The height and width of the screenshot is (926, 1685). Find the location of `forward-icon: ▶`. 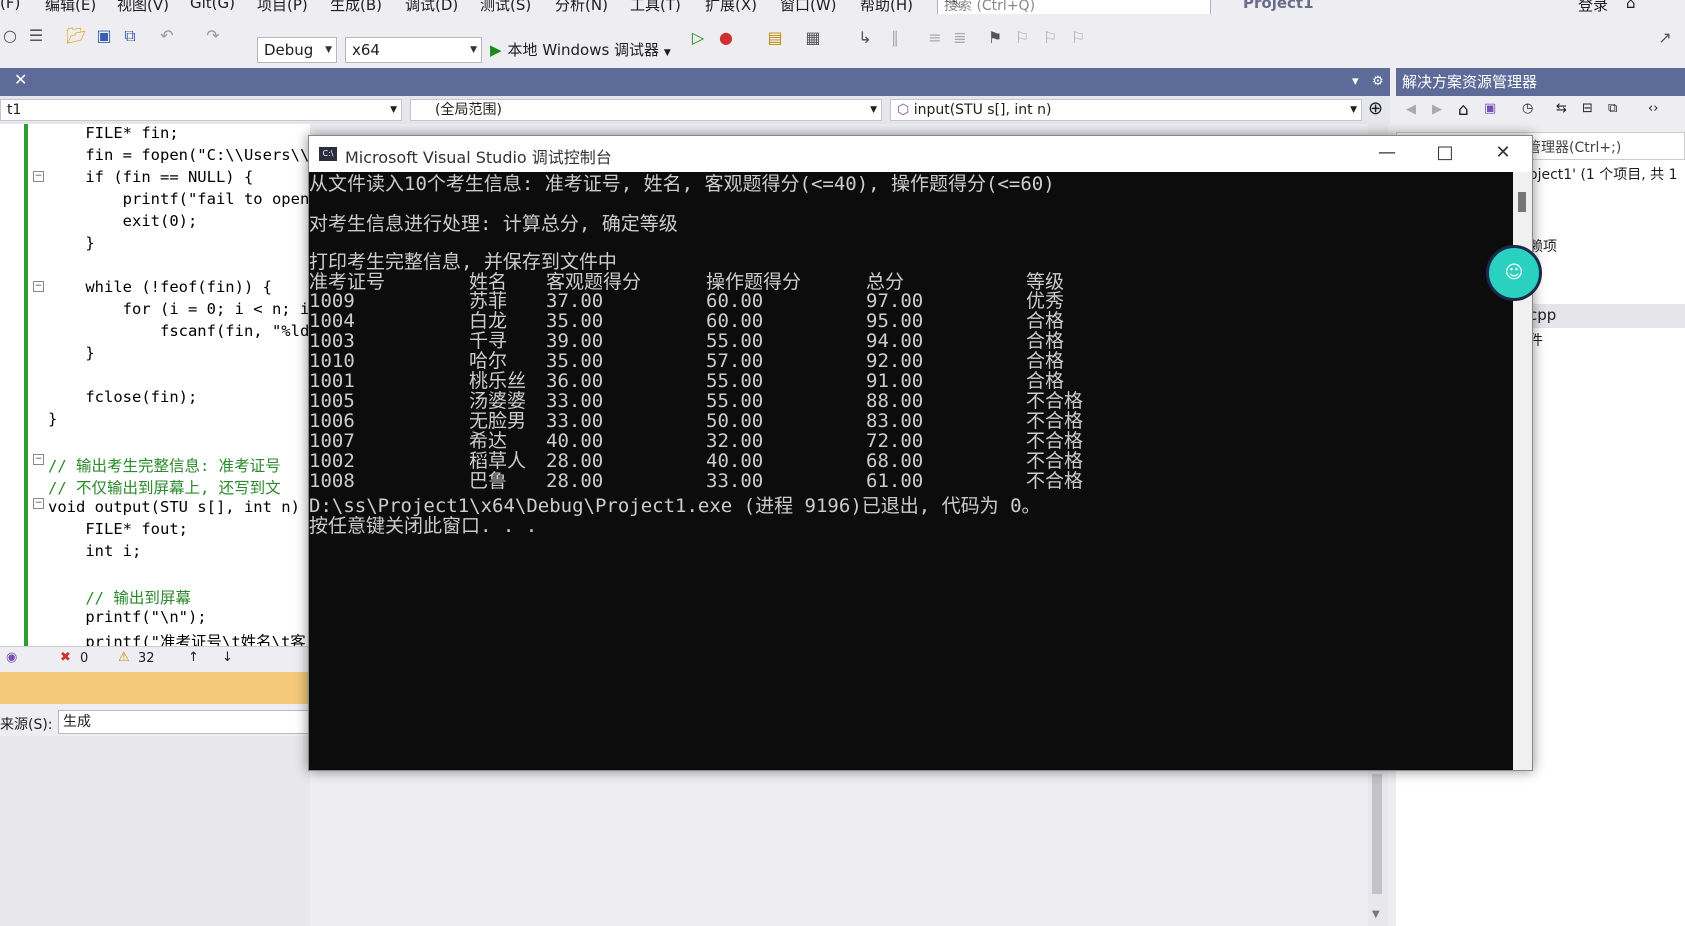

forward-icon: ▶ is located at coordinates (1437, 109).